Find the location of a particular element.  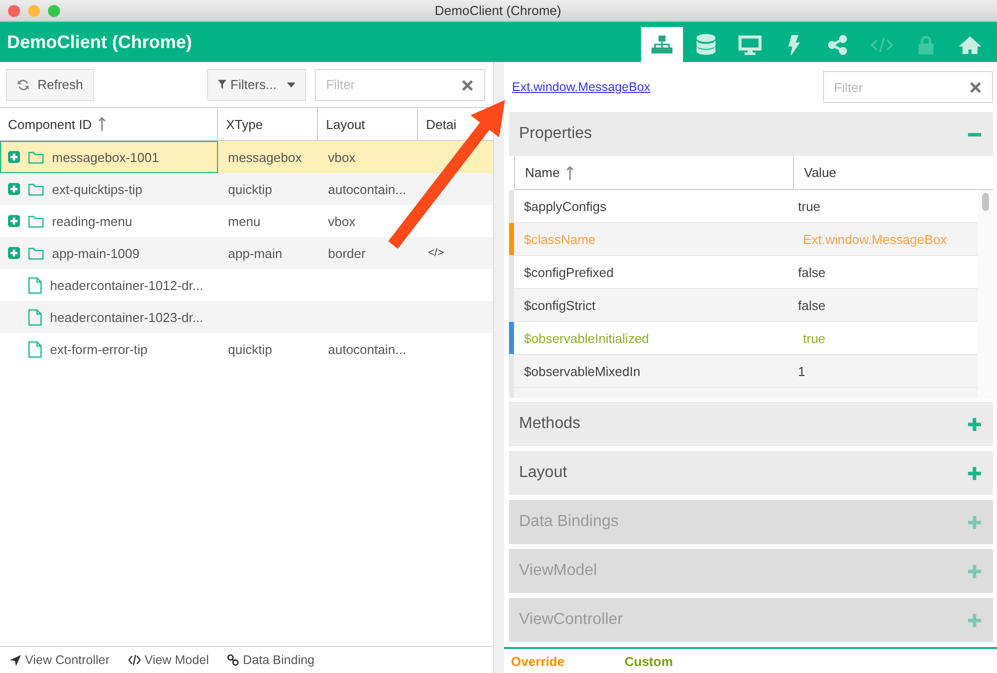

section-title: Methods is located at coordinates (549, 424).